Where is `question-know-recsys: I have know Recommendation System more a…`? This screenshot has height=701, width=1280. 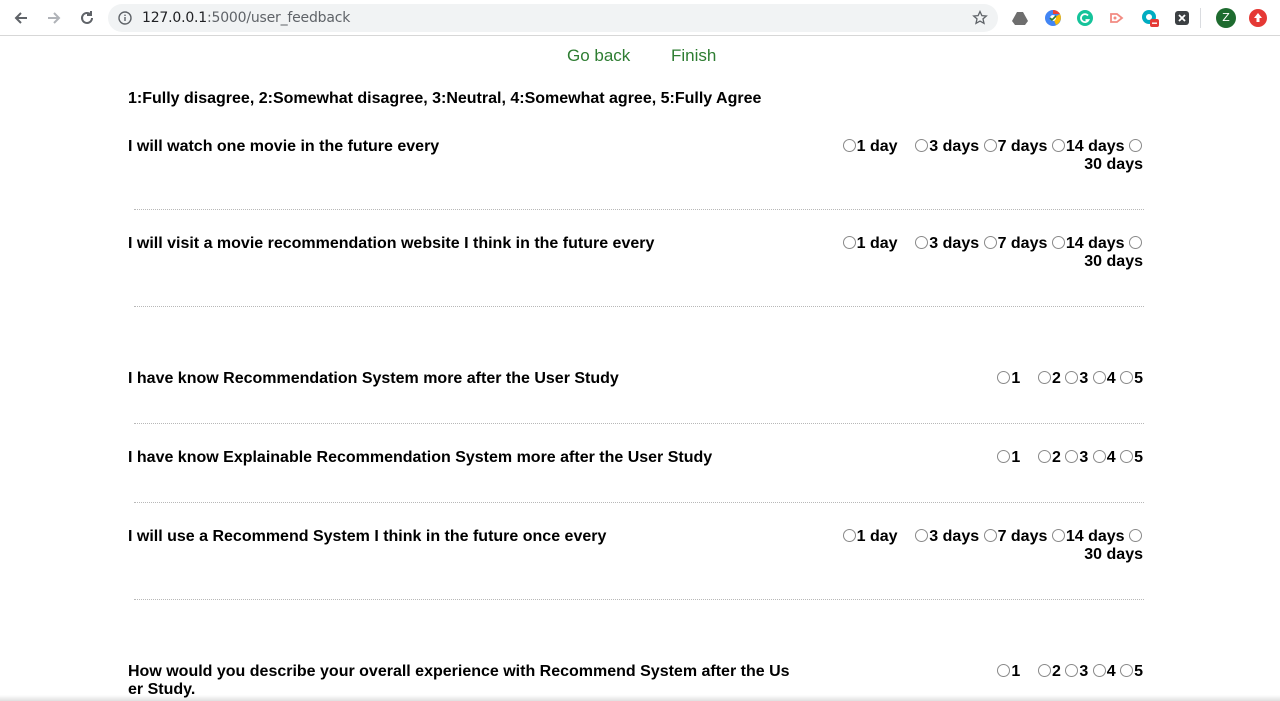
question-know-recsys: I have know Recommendation System more a… is located at coordinates (373, 378).